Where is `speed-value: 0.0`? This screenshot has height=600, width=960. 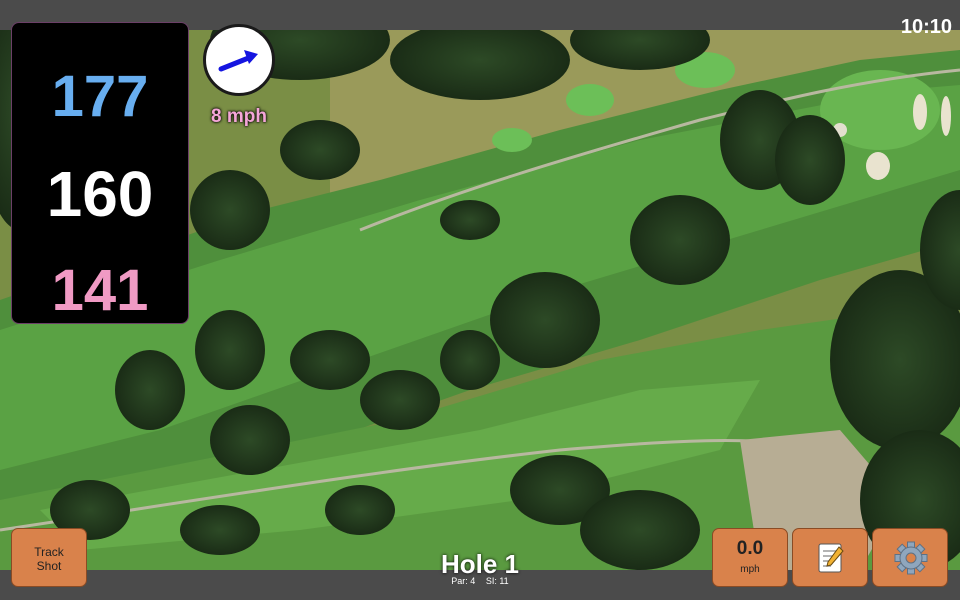 speed-value: 0.0 is located at coordinates (750, 548).